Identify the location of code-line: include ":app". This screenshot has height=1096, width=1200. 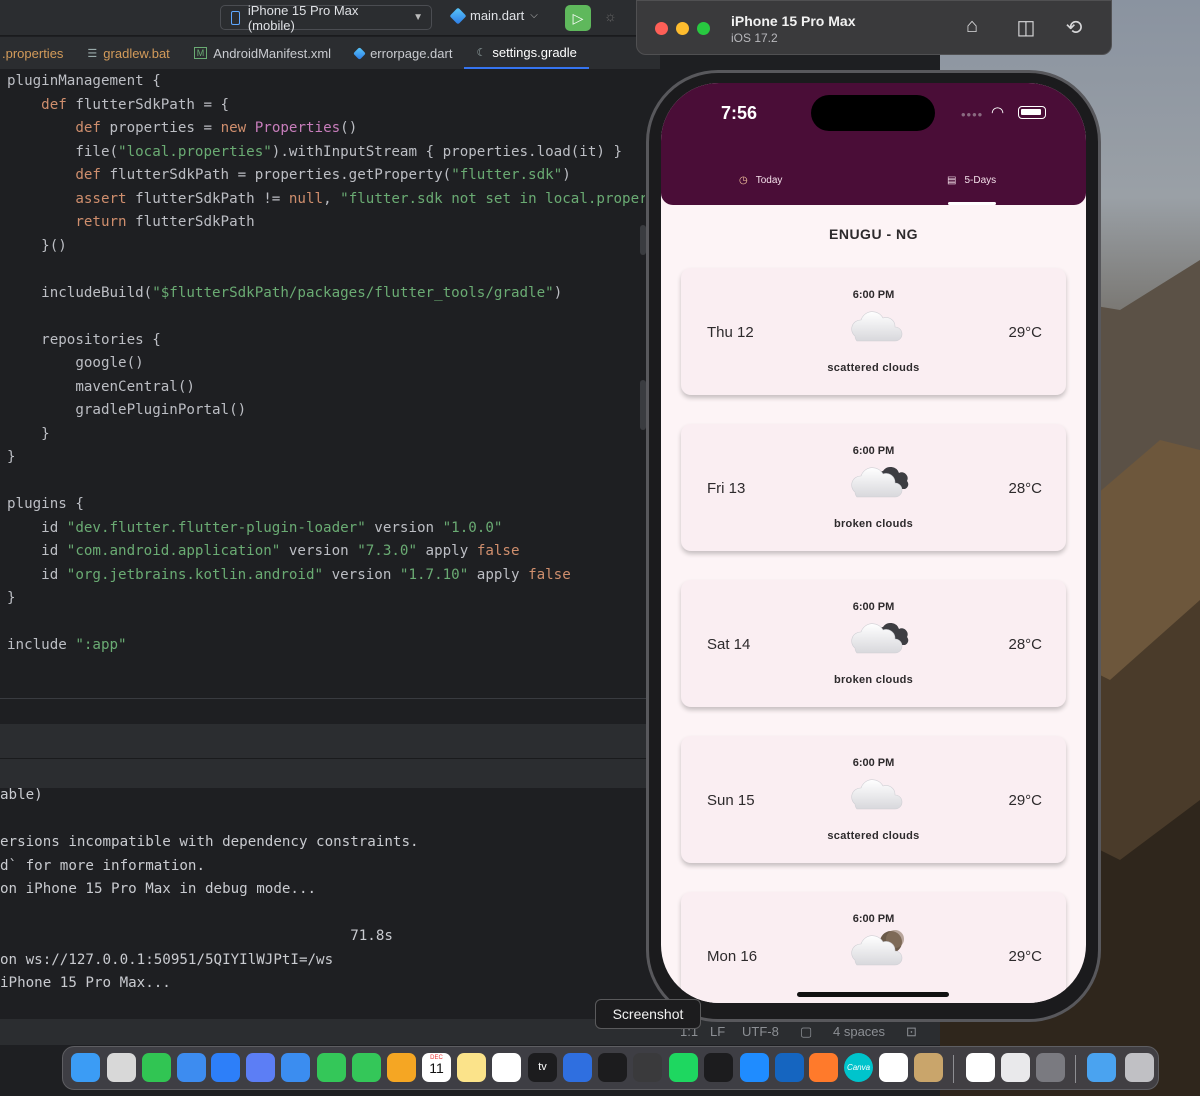
(326, 646).